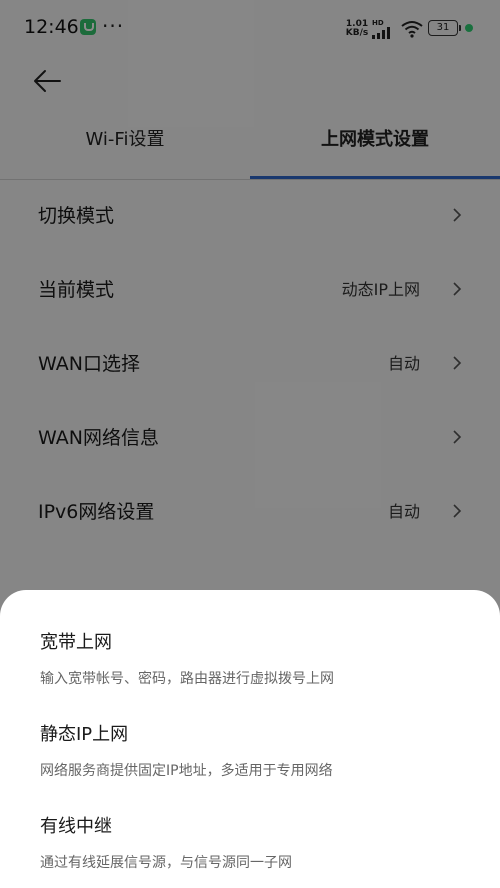 This screenshot has height=888, width=500. Describe the element at coordinates (186, 771) in the screenshot. I see `option-description: 网络服务商提供固定IP地址，多适用于专用网络` at that location.